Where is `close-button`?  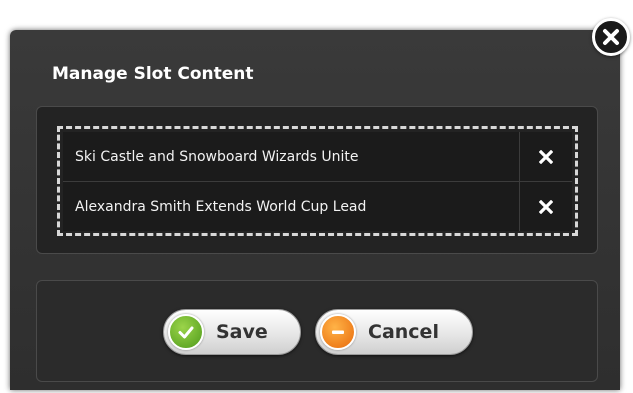
close-button is located at coordinates (611, 37).